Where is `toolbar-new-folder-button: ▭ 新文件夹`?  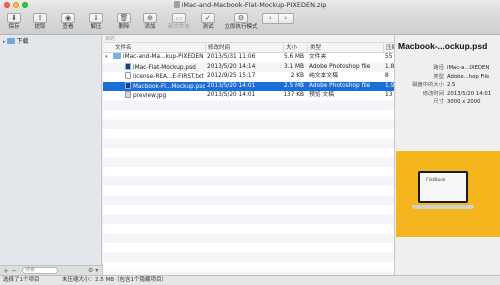 toolbar-new-folder-button: ▭ 新文件夹 is located at coordinates (179, 23).